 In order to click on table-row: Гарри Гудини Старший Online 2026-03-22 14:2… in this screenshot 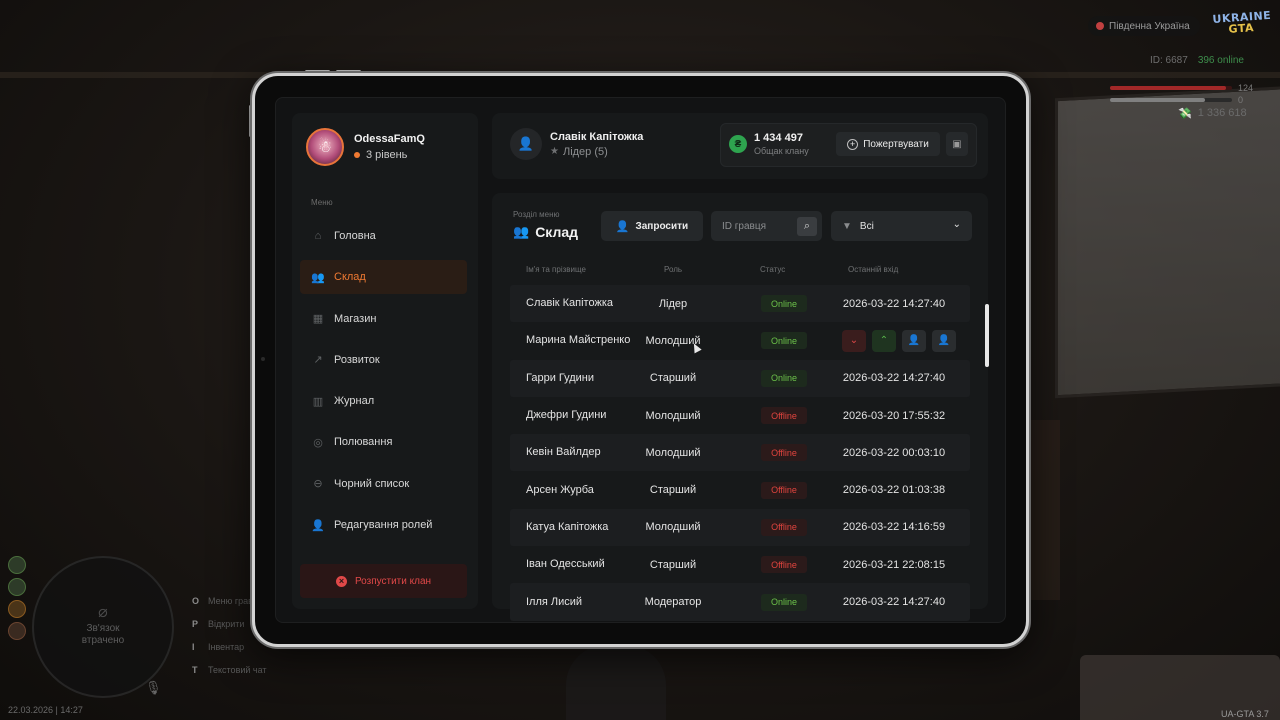, I will do `click(740, 378)`.